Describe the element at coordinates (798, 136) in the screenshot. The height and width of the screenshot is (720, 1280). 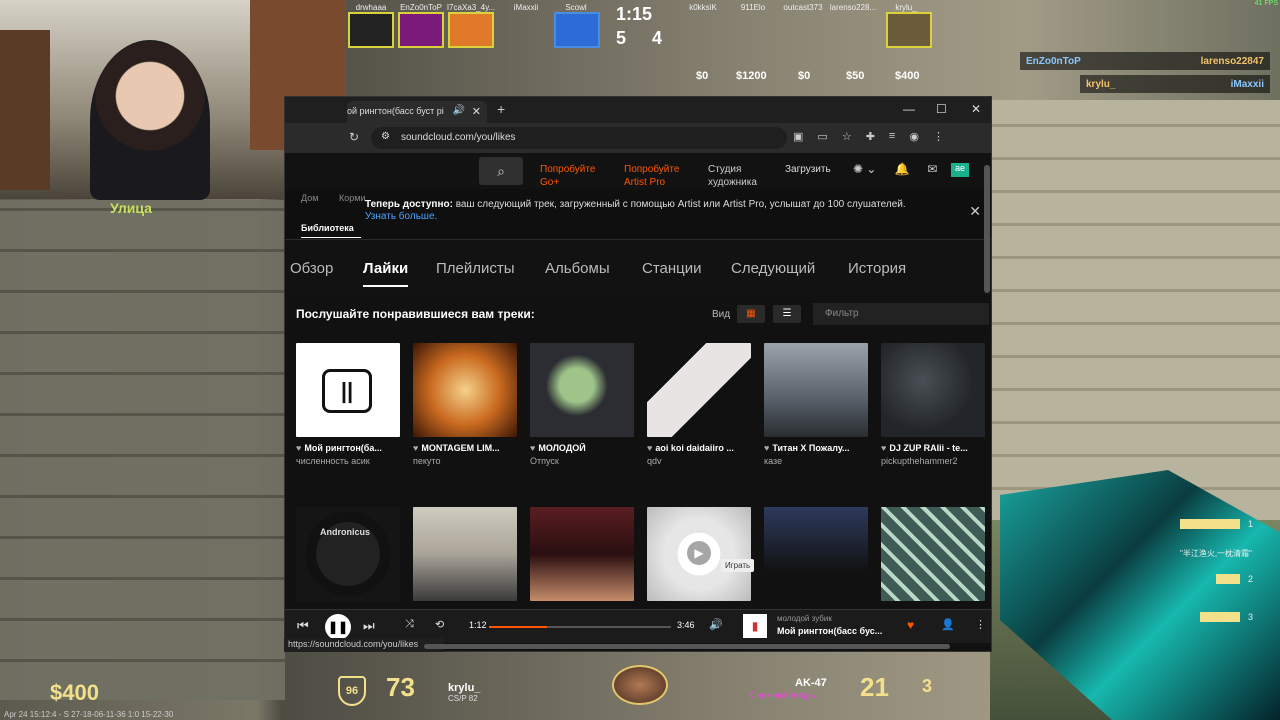
I see `translate-icon: ▣` at that location.